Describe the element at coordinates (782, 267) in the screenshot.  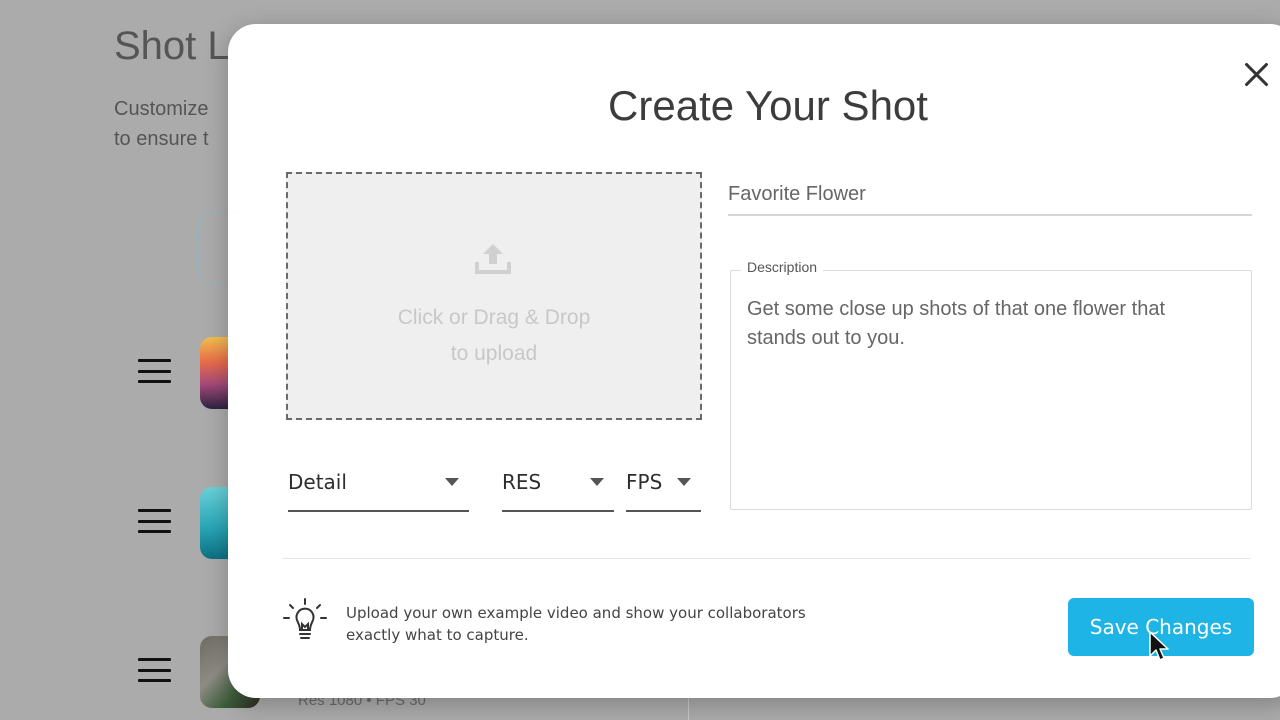
I see `description-label: Description` at that location.